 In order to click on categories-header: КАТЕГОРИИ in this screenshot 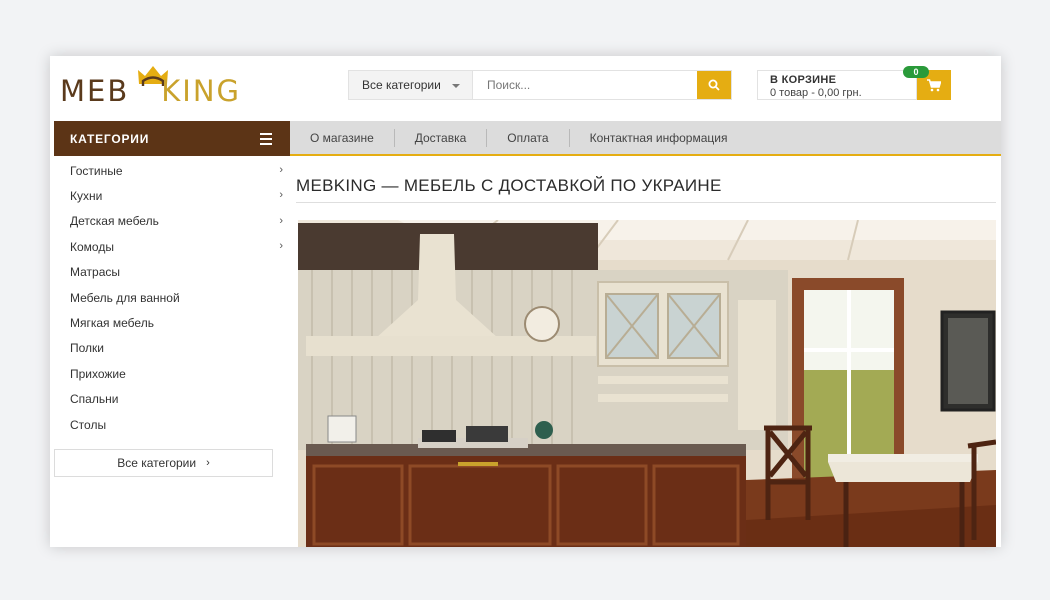, I will do `click(172, 138)`.